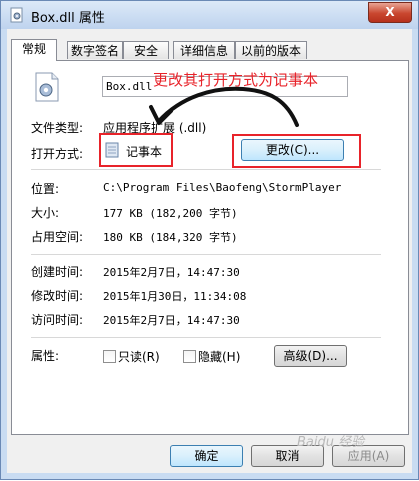 This screenshot has width=419, height=481. Describe the element at coordinates (189, 356) in the screenshot. I see `hidden-checkbox` at that location.